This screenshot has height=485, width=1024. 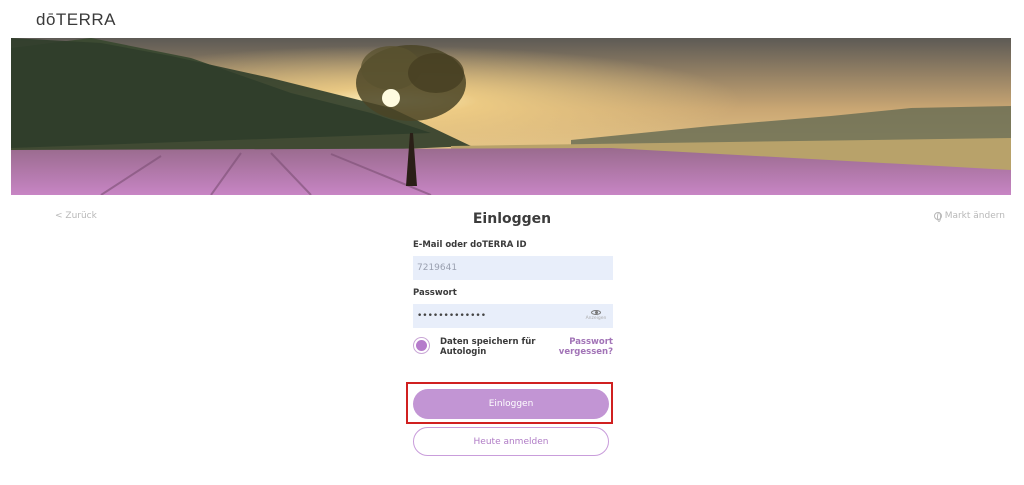 I want to click on page-title: Einloggen, so click(x=512, y=219).